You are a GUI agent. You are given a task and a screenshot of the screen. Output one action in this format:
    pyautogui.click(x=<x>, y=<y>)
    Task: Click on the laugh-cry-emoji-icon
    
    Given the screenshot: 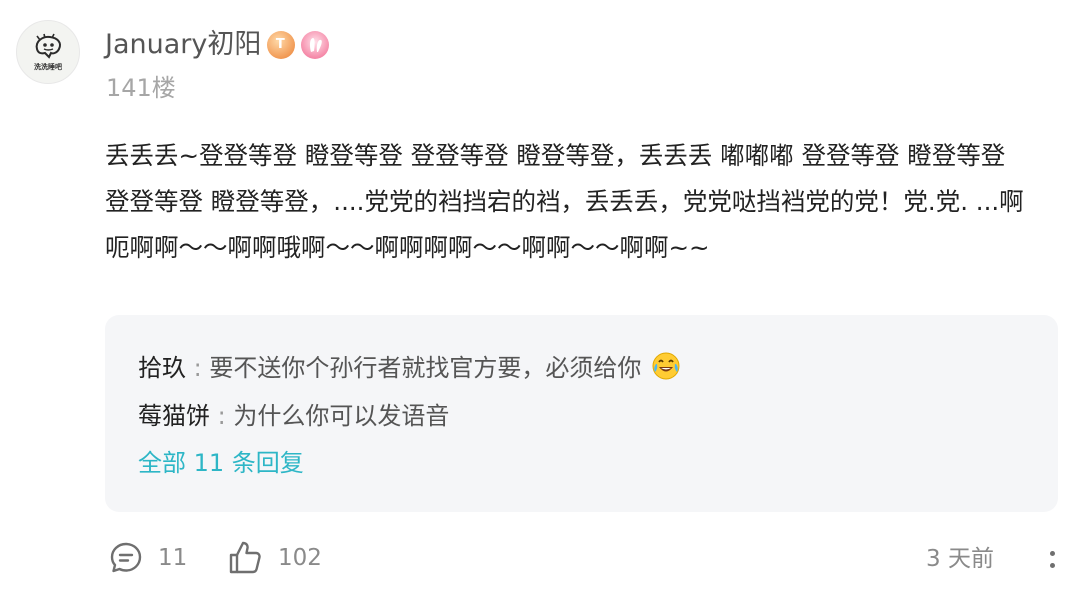 What is the action you would take?
    pyautogui.click(x=666, y=366)
    